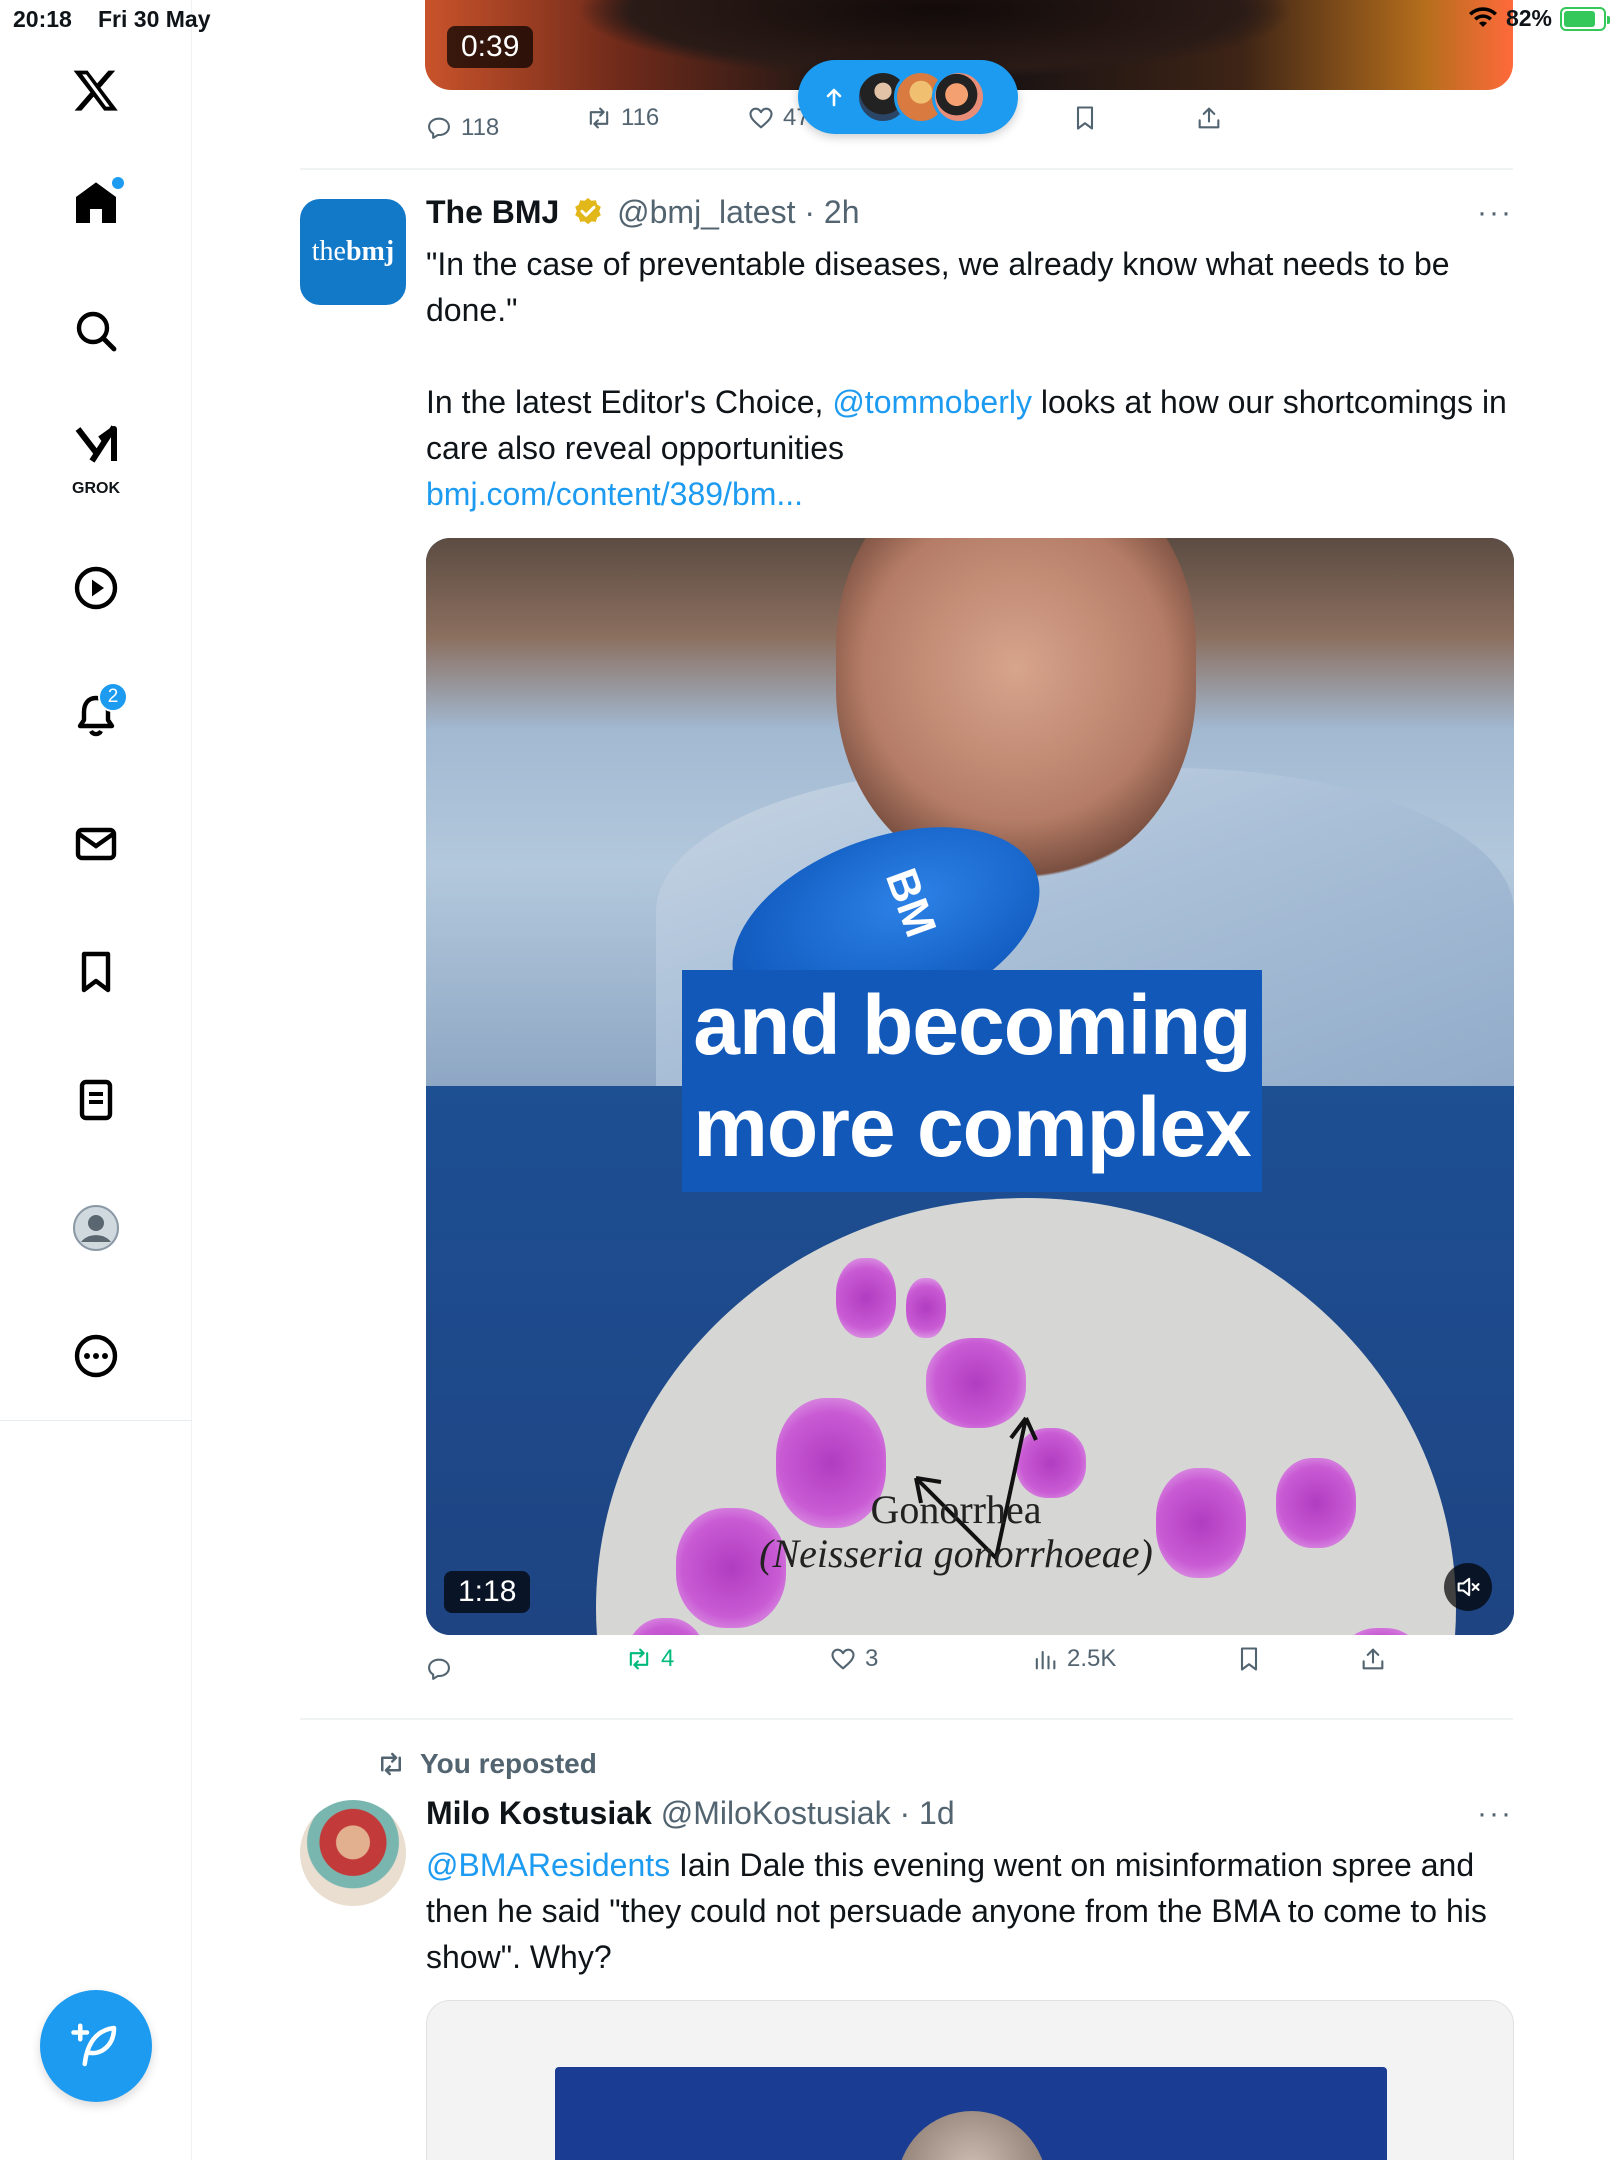  I want to click on post-time: · 2h, so click(832, 212).